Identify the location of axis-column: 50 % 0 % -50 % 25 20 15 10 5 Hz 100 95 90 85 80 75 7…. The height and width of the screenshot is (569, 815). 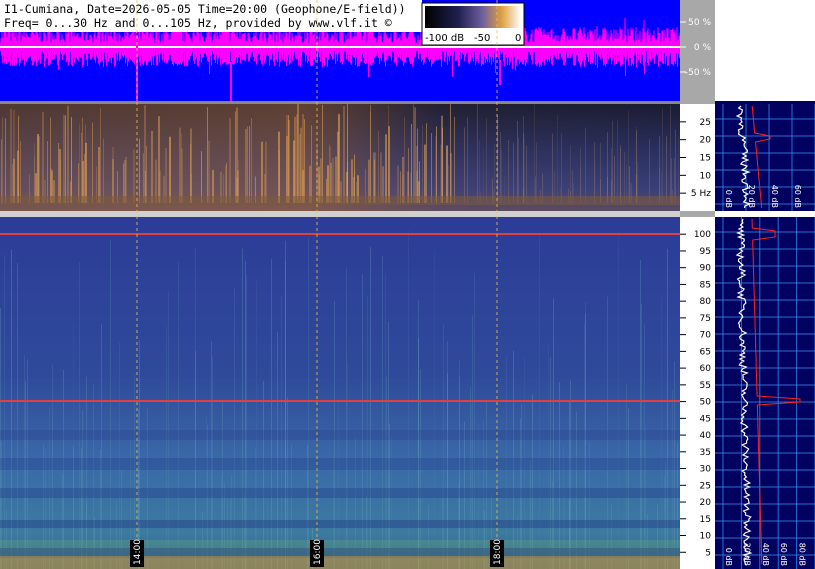
(697, 284).